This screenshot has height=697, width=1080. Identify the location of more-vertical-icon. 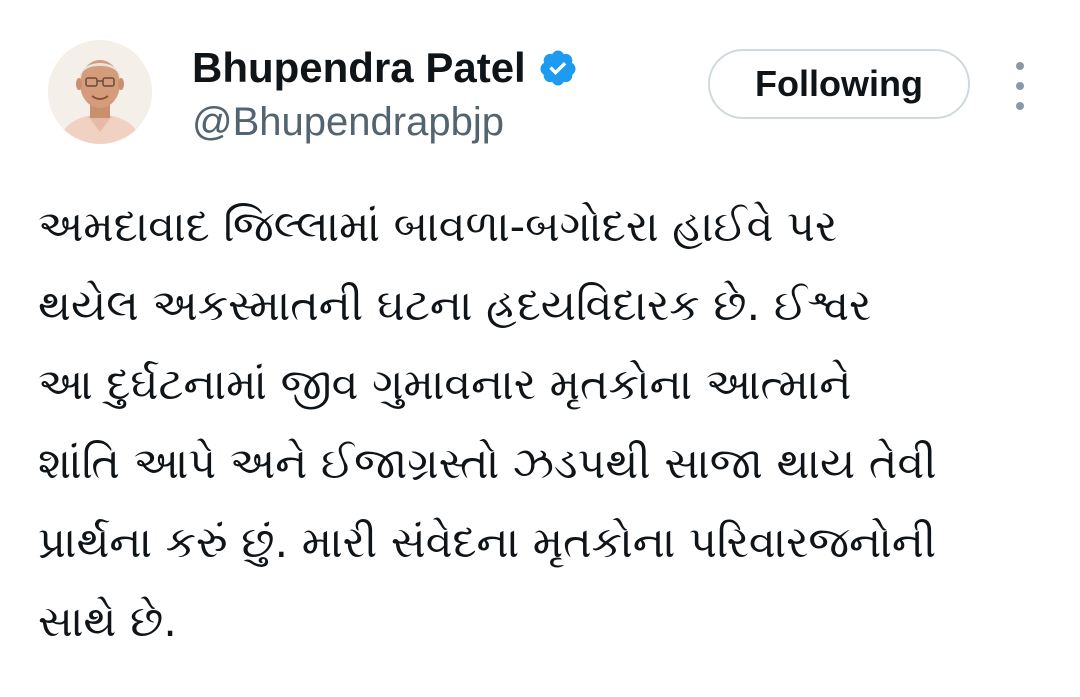
(1020, 86).